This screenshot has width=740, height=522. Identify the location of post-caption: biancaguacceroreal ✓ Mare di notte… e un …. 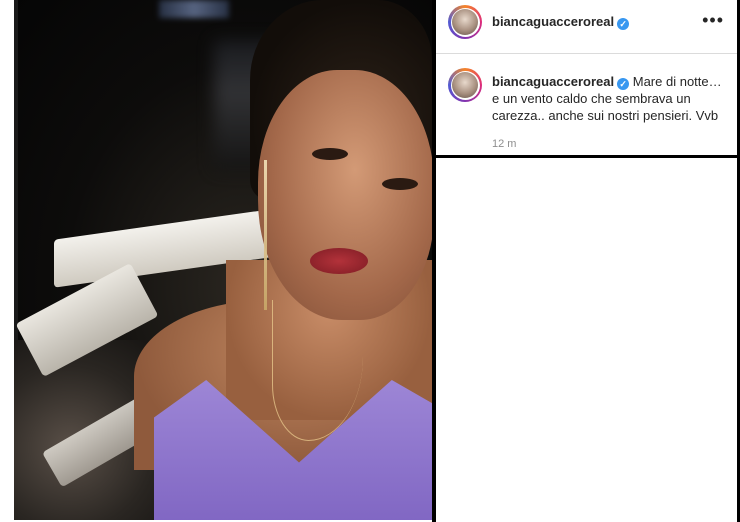
(588, 111).